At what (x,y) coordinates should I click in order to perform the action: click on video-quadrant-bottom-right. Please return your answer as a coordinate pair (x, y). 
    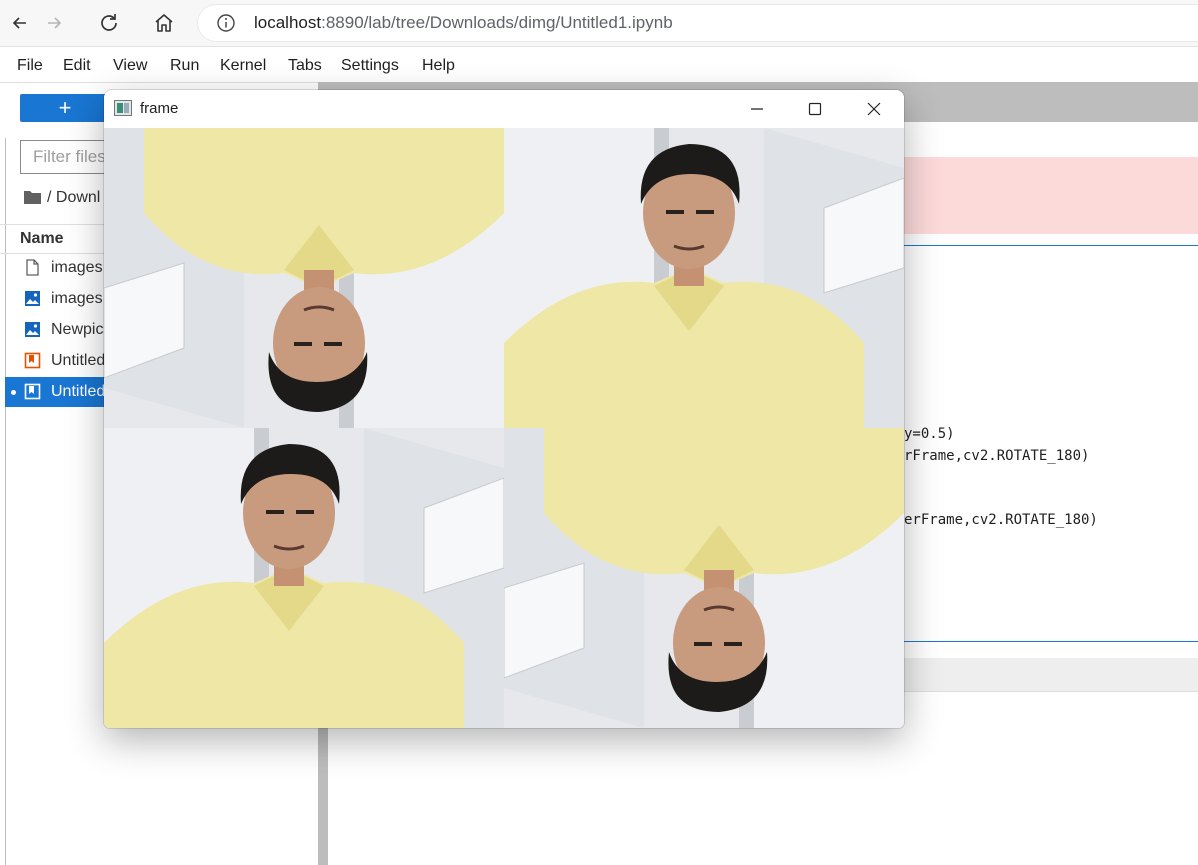
    Looking at the image, I should click on (704, 578).